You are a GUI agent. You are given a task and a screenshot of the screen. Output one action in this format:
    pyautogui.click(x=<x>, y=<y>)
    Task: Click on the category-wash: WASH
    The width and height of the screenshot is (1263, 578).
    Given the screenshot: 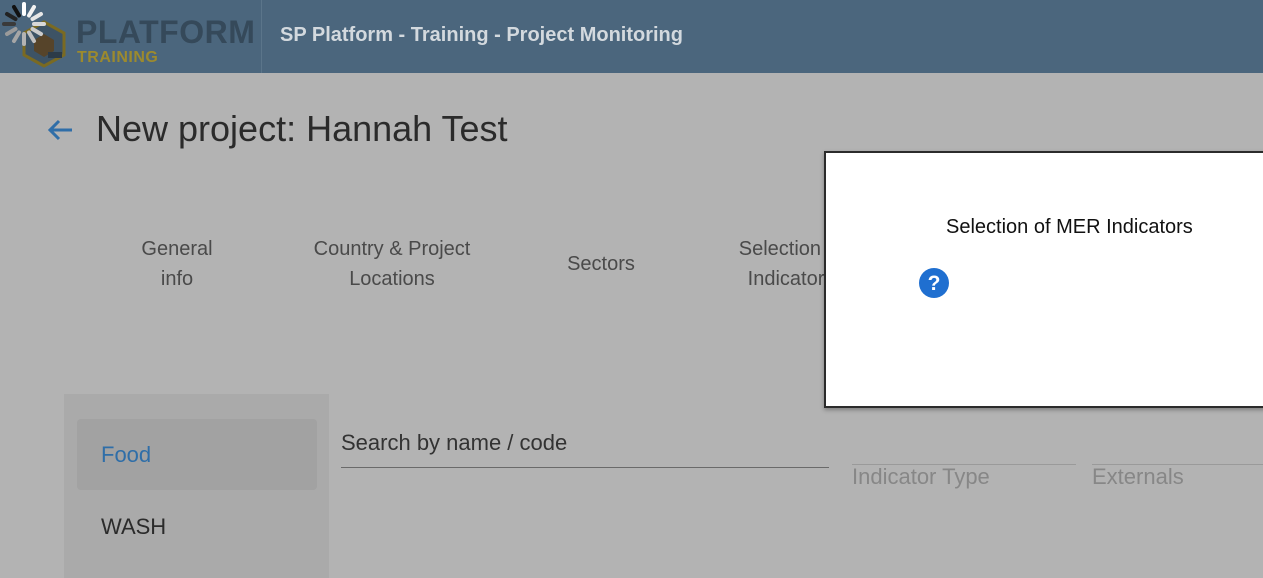 What is the action you would take?
    pyautogui.click(x=197, y=526)
    